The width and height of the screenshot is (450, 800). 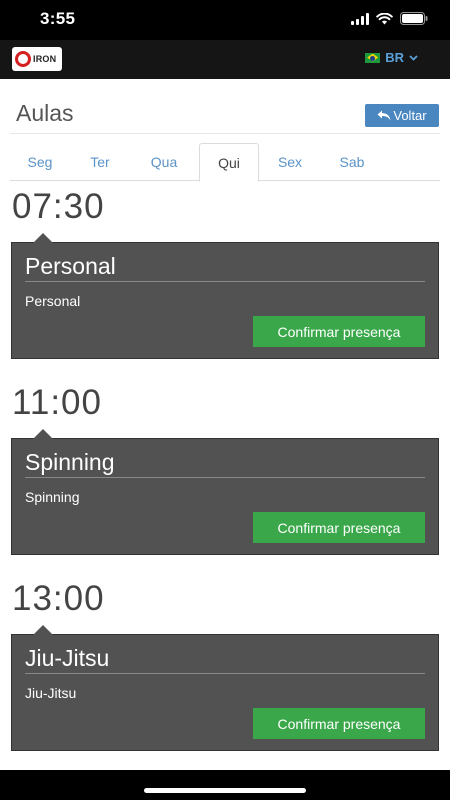 I want to click on back-button: Voltar, so click(x=402, y=115).